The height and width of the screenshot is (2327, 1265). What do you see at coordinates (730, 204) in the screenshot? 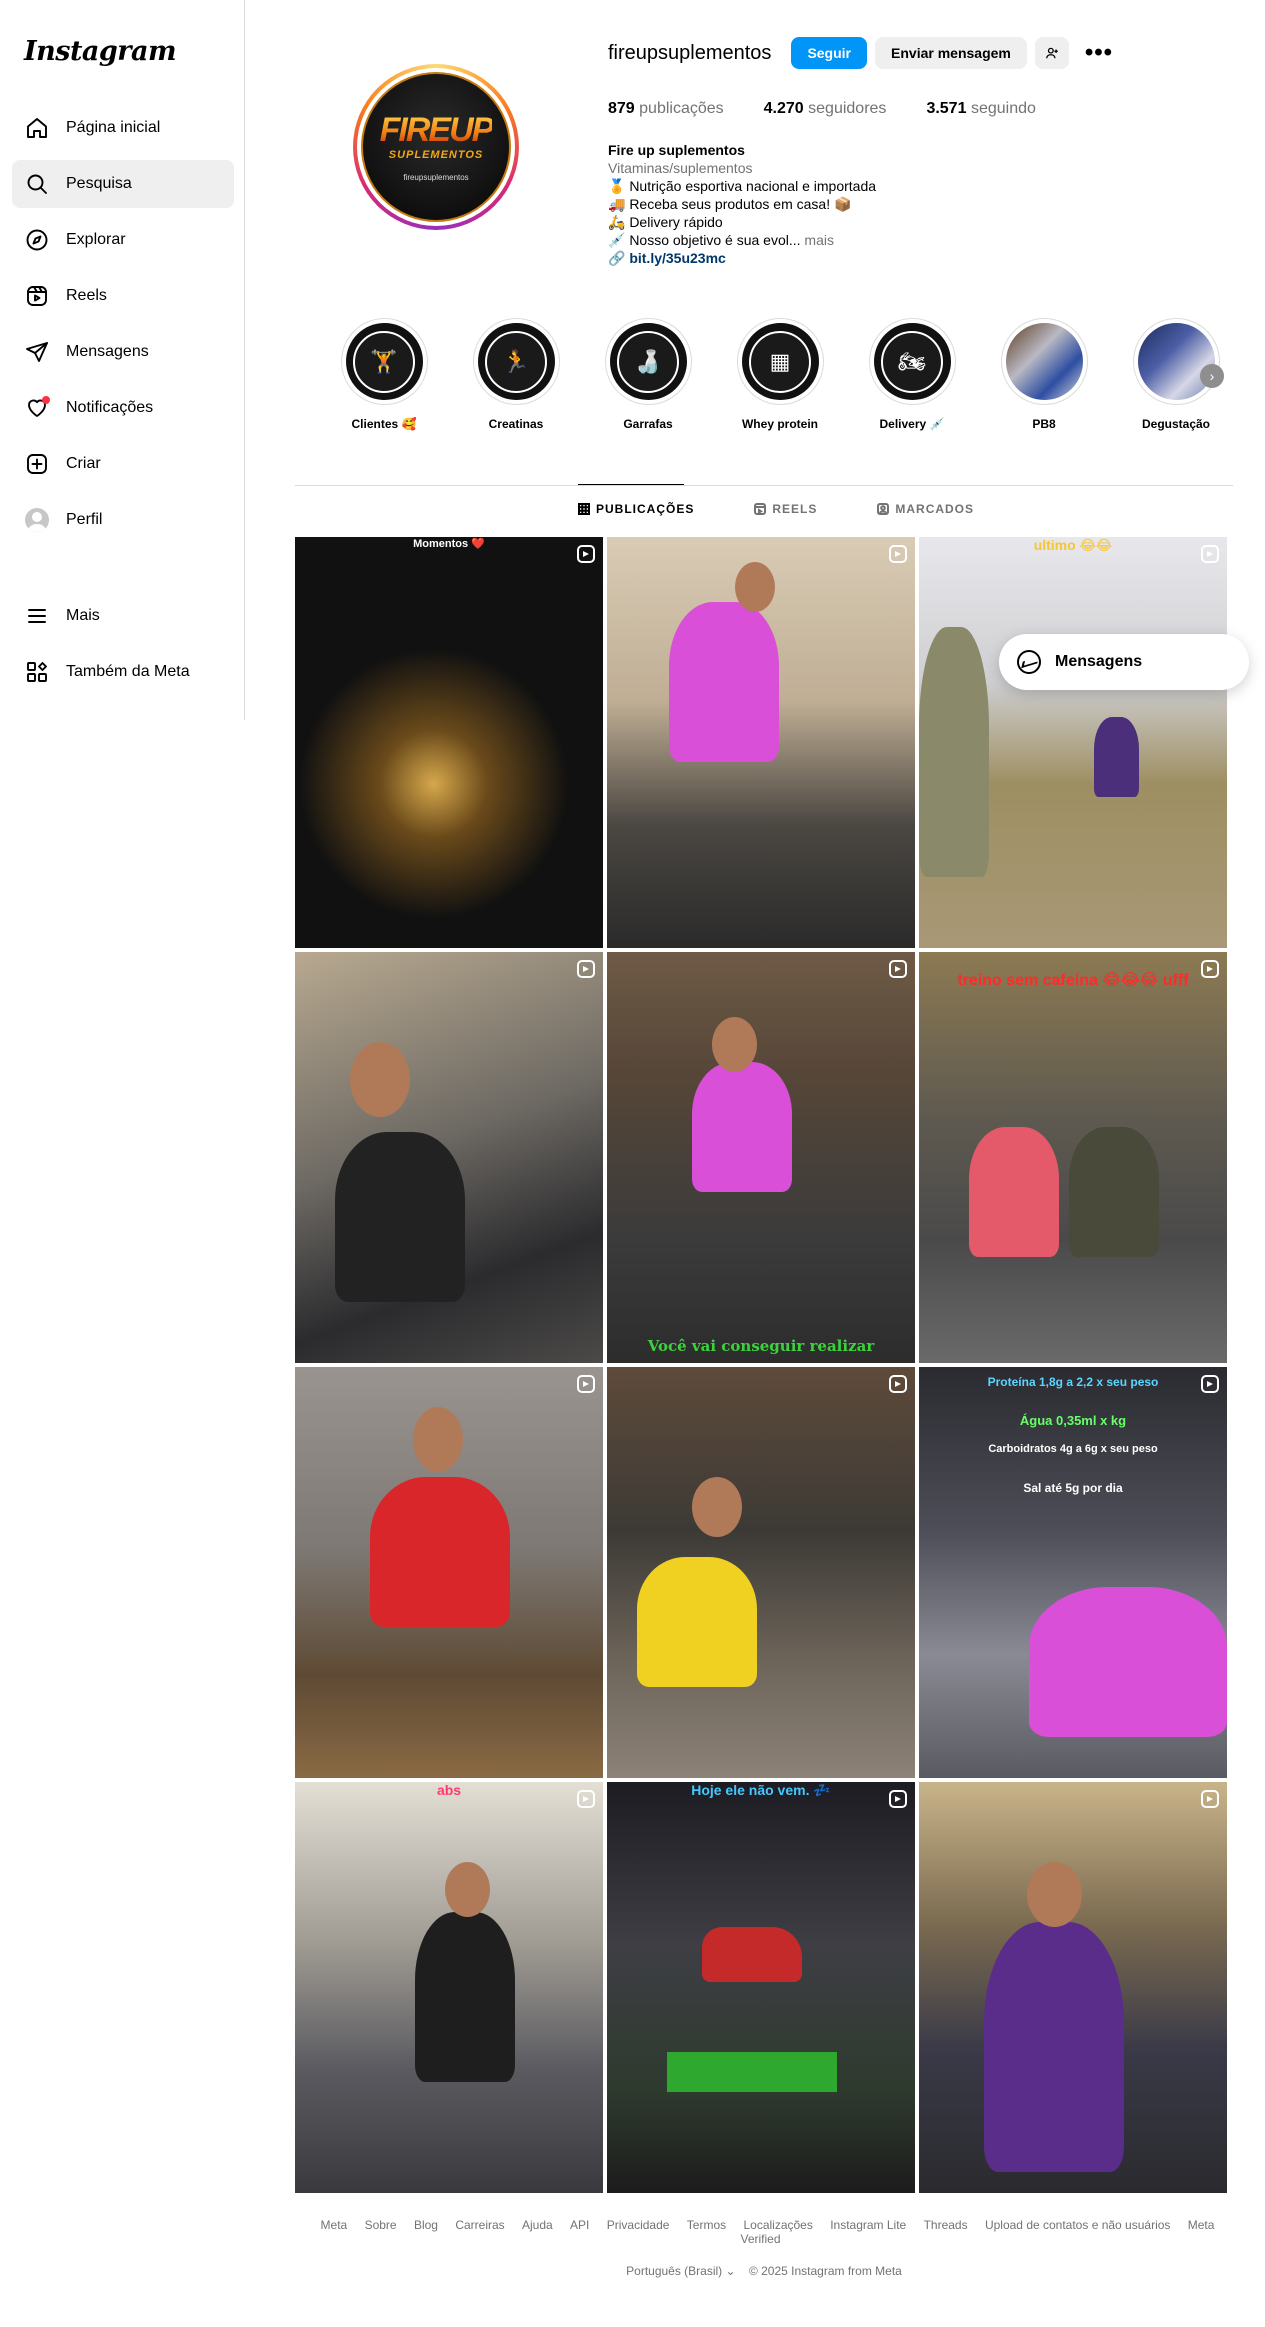
I see `bio-line: 🚚 Receba seus produtos em casa! 📦` at bounding box center [730, 204].